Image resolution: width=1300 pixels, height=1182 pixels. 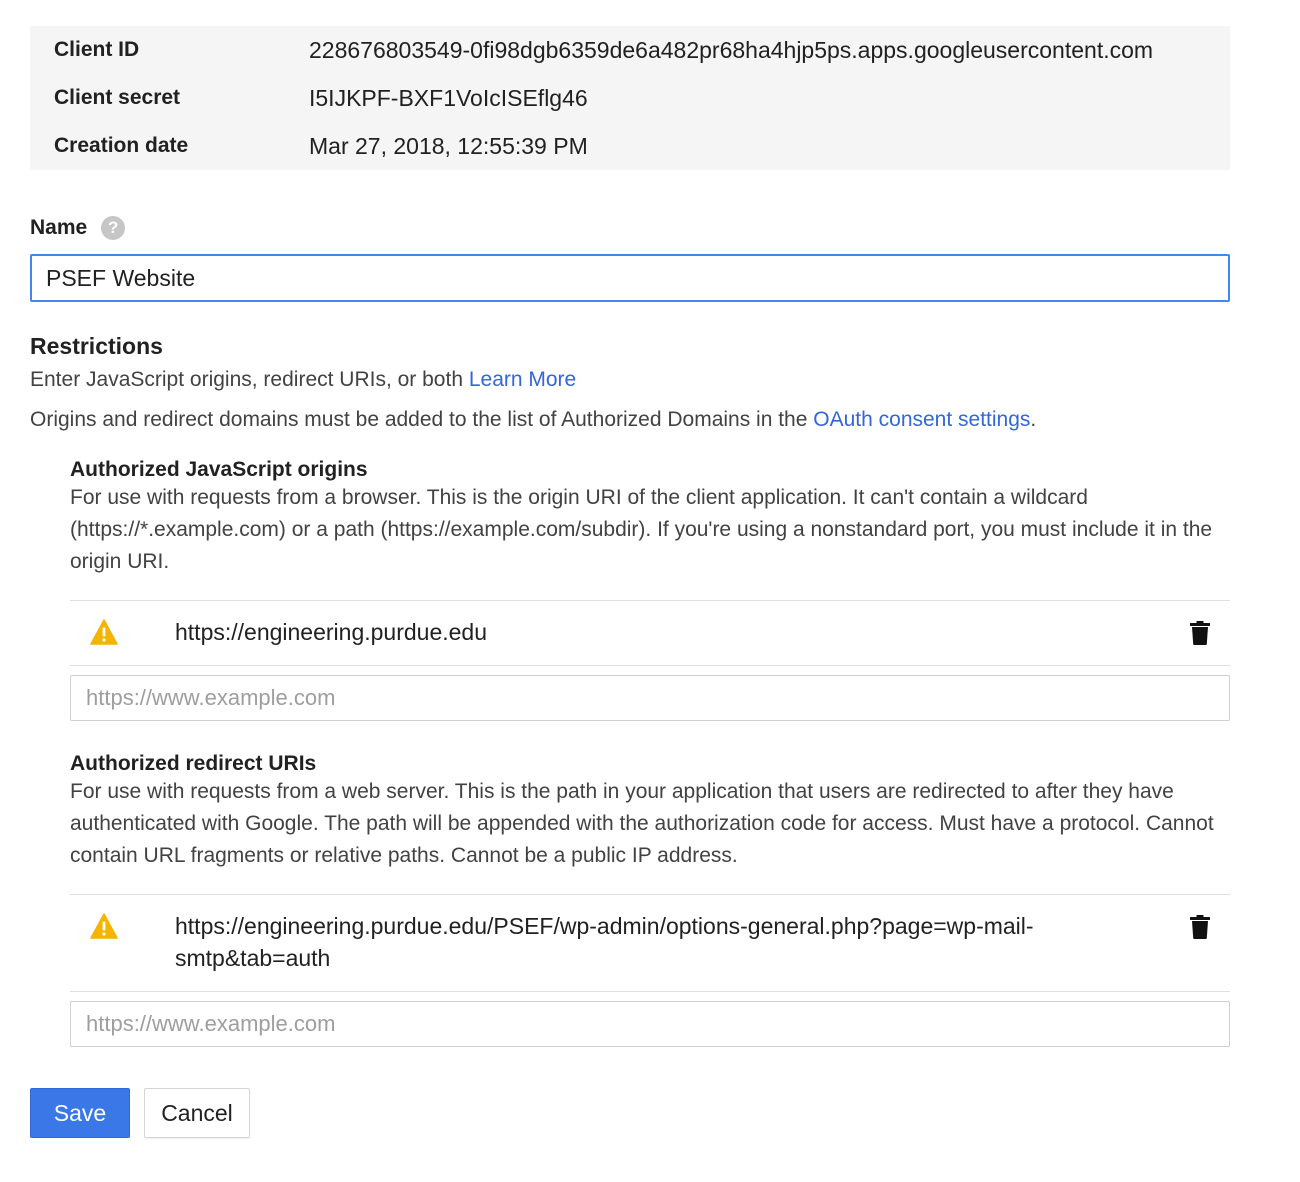 What do you see at coordinates (121, 145) in the screenshot?
I see `creation-date-label: Creation date` at bounding box center [121, 145].